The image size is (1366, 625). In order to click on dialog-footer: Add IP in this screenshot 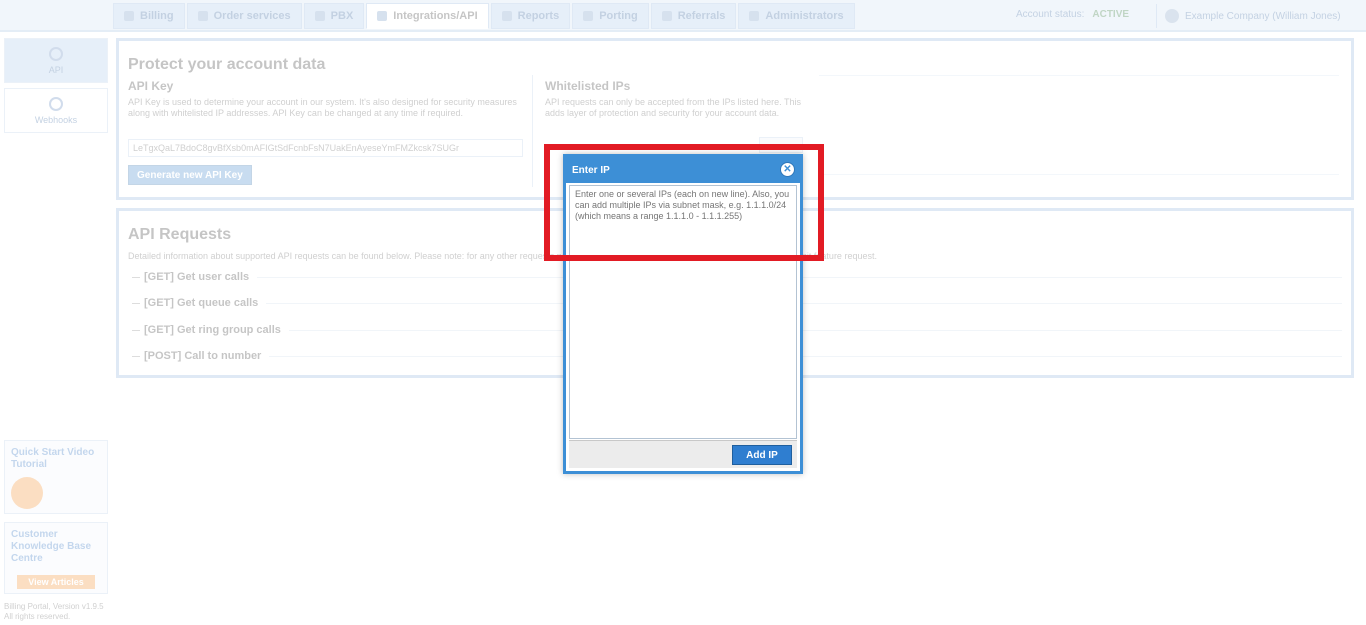, I will do `click(683, 454)`.